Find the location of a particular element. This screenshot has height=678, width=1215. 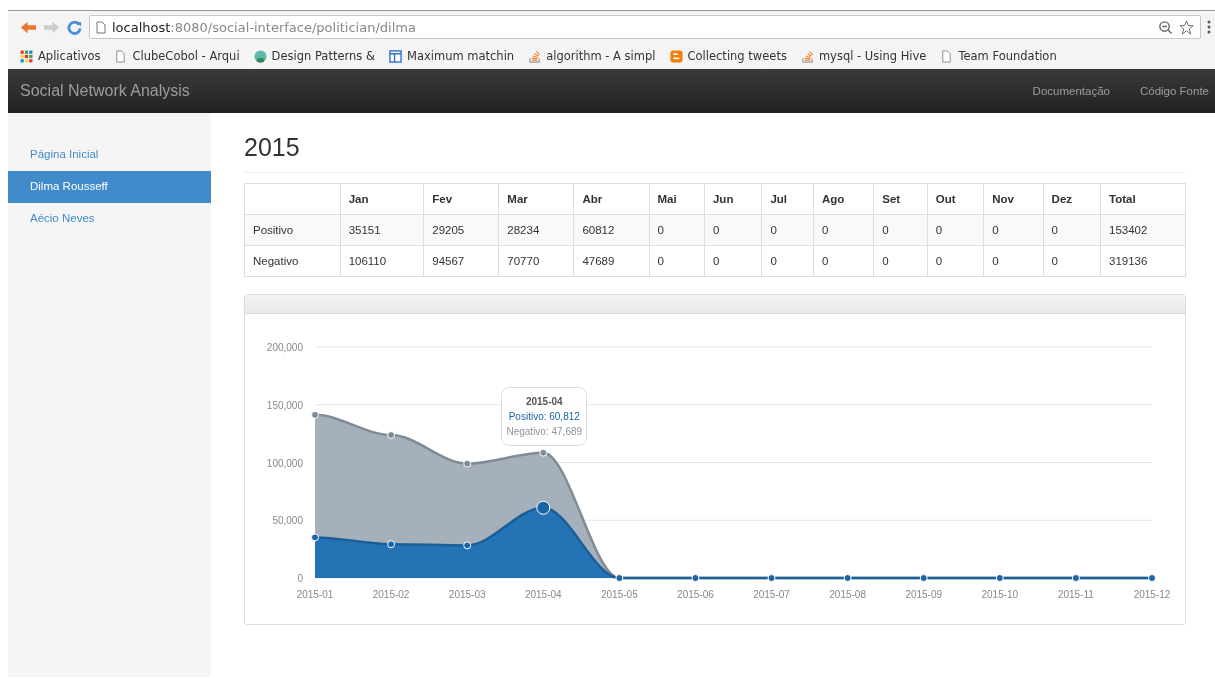

window-icon is located at coordinates (395, 56).